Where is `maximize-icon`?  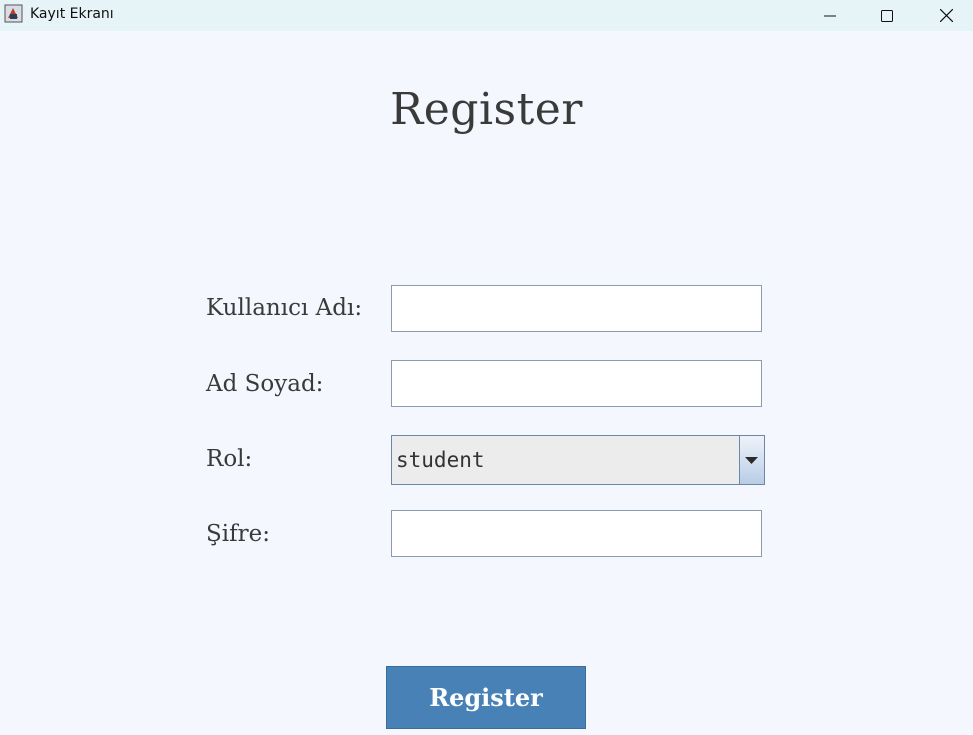
maximize-icon is located at coordinates (887, 15).